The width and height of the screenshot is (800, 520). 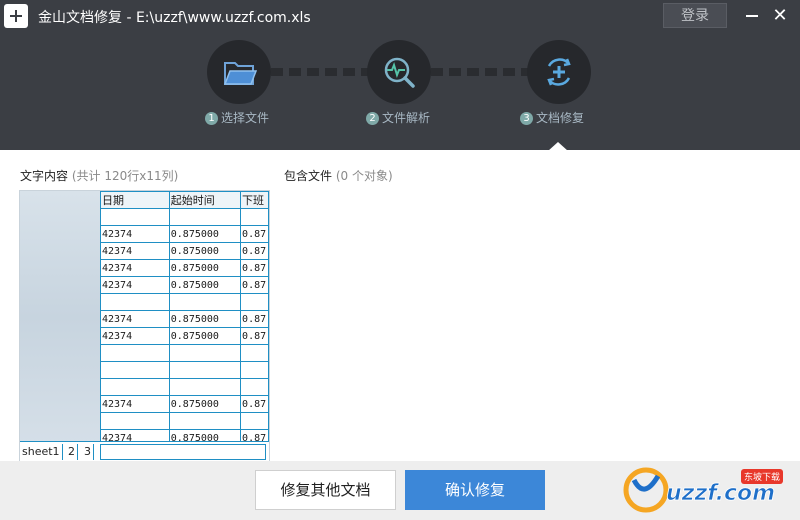 I want to click on login-button: 登录, so click(x=695, y=15).